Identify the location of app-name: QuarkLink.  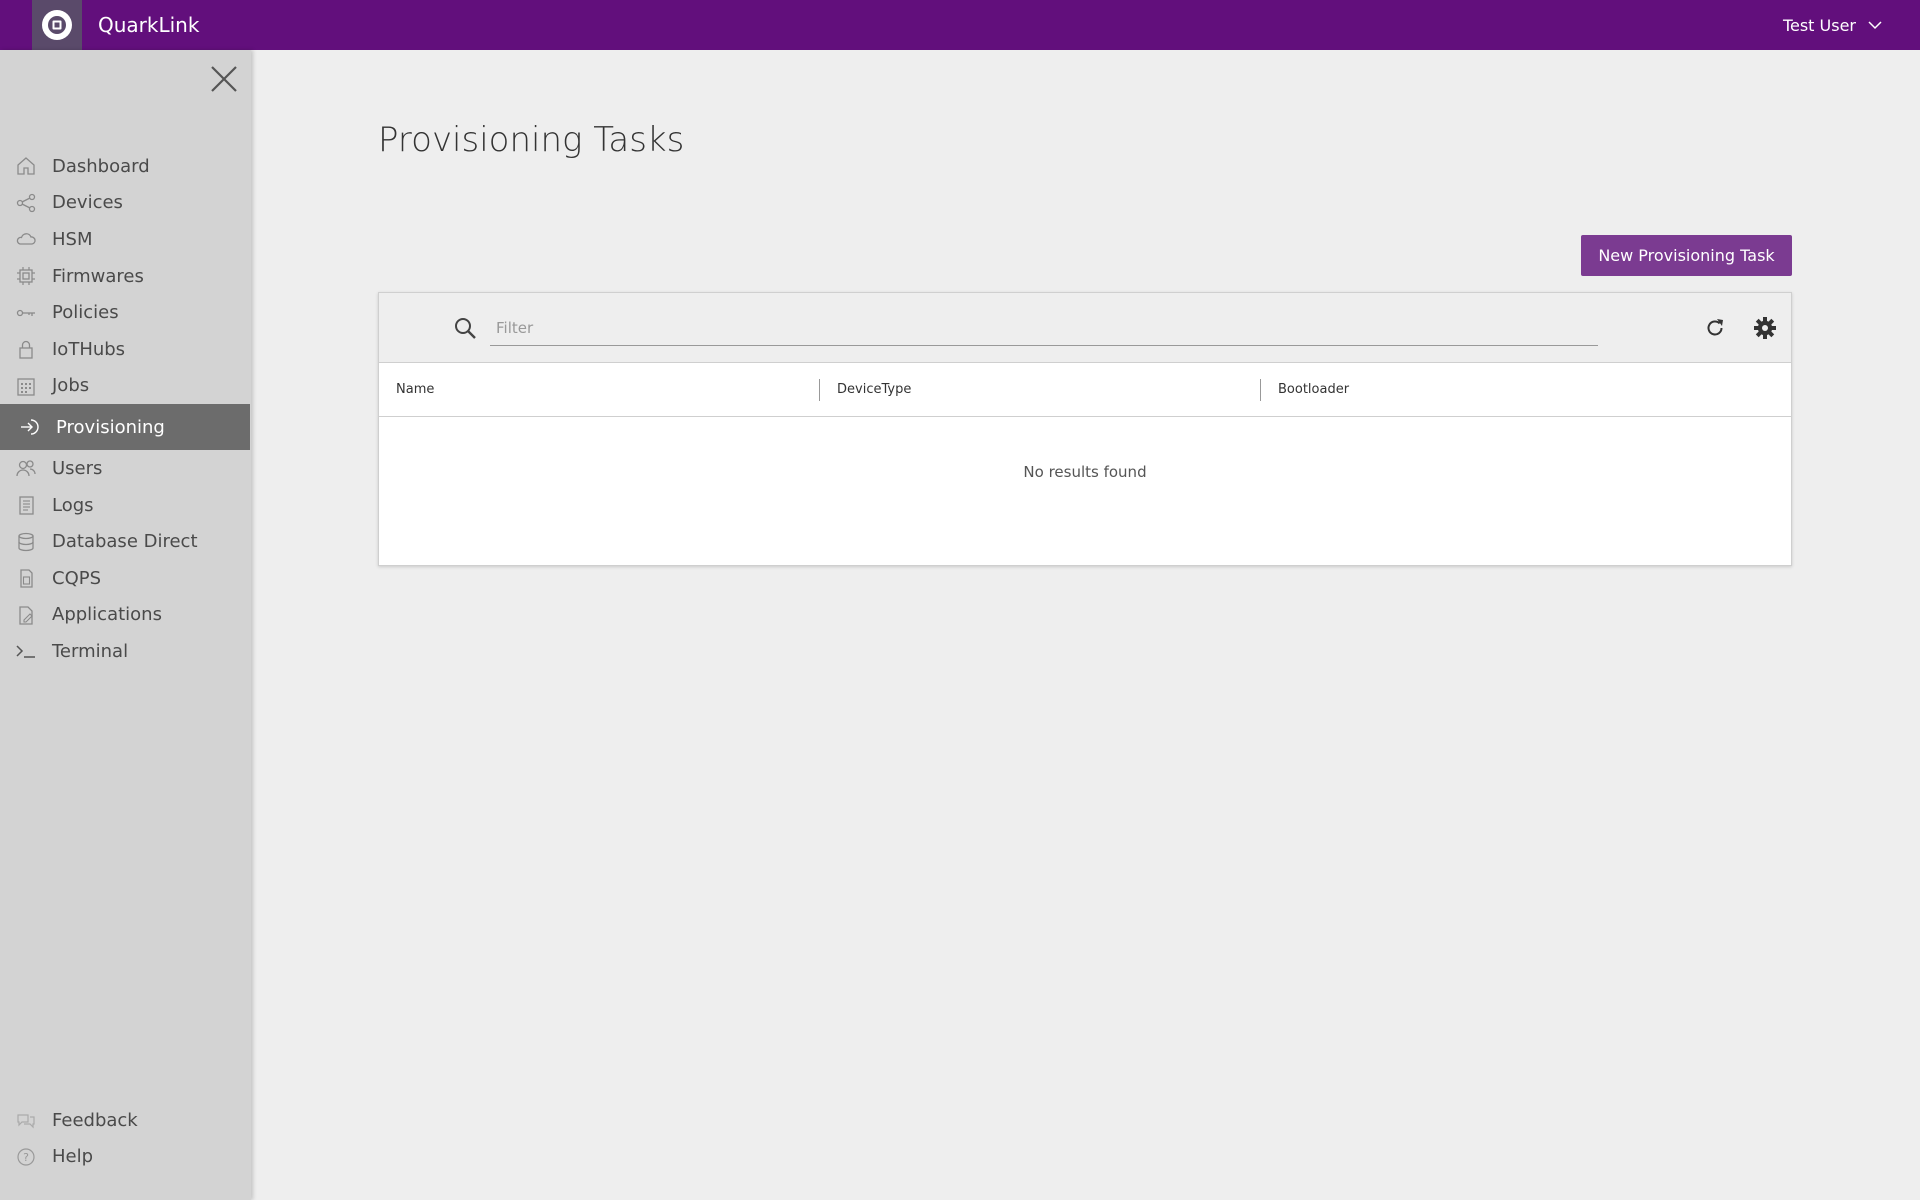
(148, 25).